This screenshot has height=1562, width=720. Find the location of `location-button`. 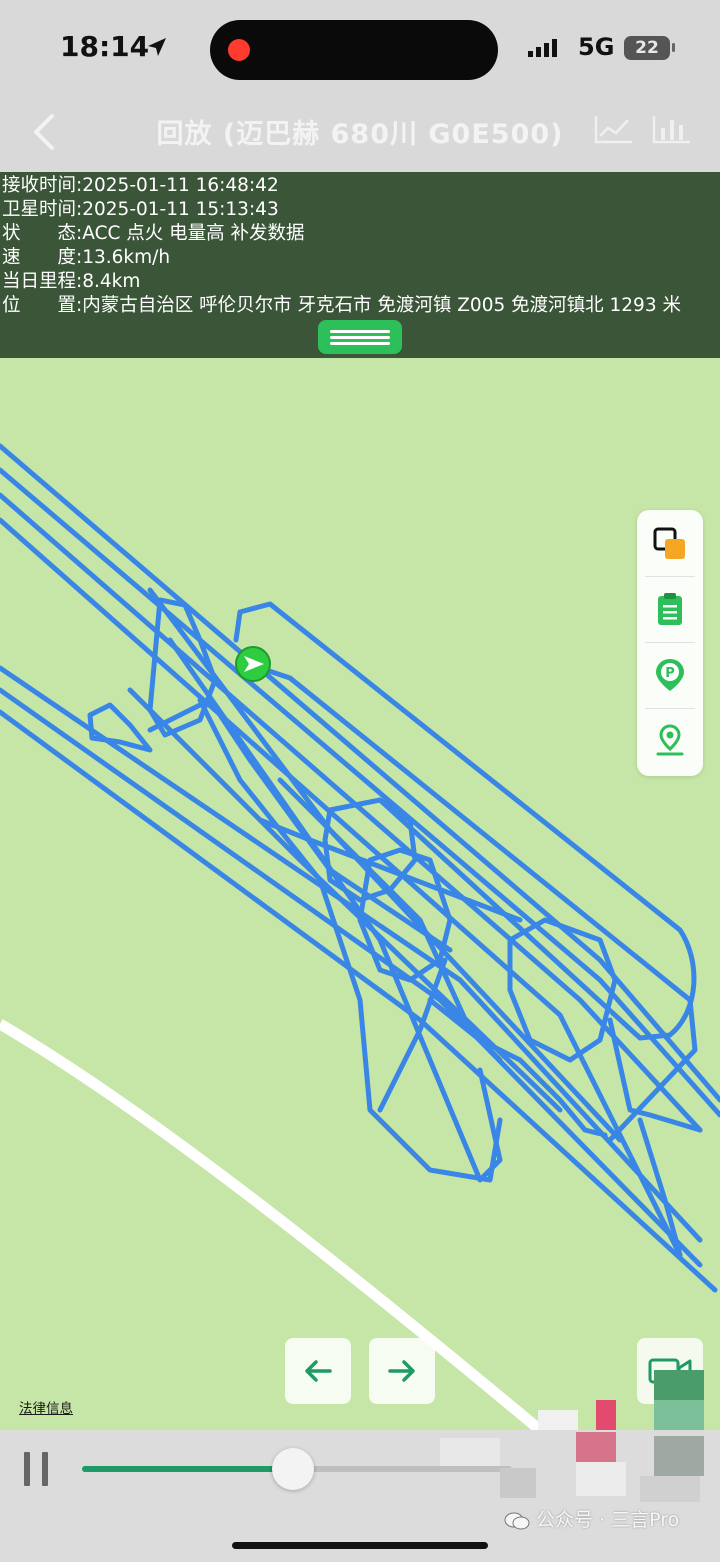

location-button is located at coordinates (670, 741).